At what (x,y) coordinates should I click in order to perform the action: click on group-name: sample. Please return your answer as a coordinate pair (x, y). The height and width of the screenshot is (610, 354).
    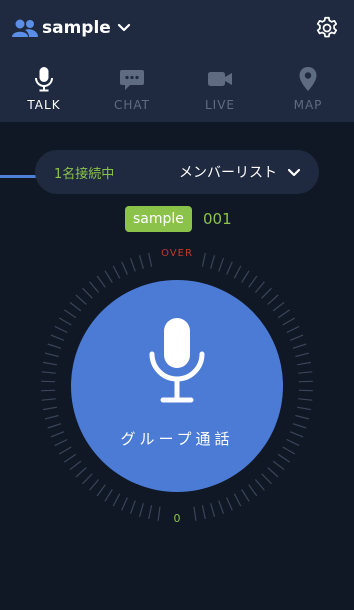
    Looking at the image, I should click on (76, 28).